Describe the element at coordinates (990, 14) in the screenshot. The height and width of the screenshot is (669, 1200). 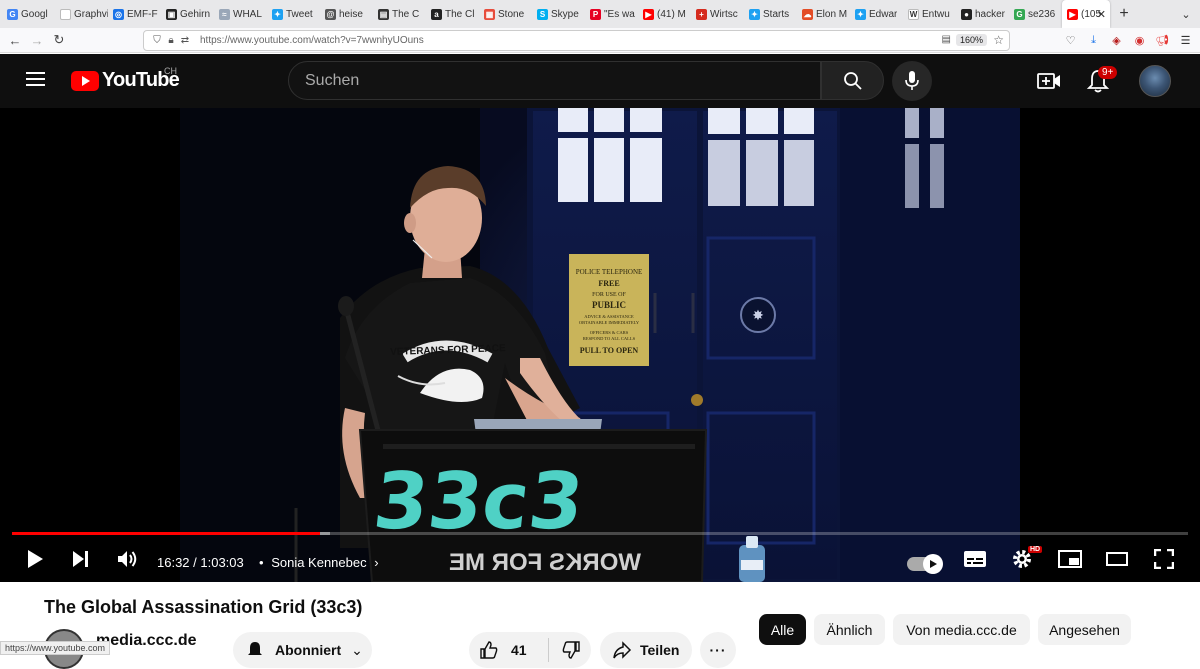
I see `tab-title: hacker` at that location.